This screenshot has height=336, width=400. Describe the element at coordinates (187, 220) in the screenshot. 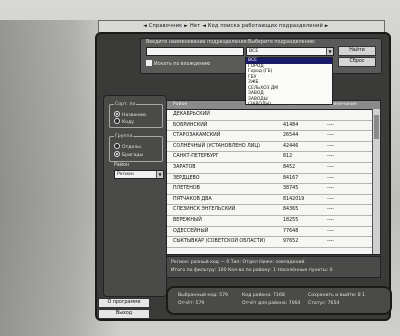

I see `table-cell: ВЕРЕЖНЫЙ` at that location.